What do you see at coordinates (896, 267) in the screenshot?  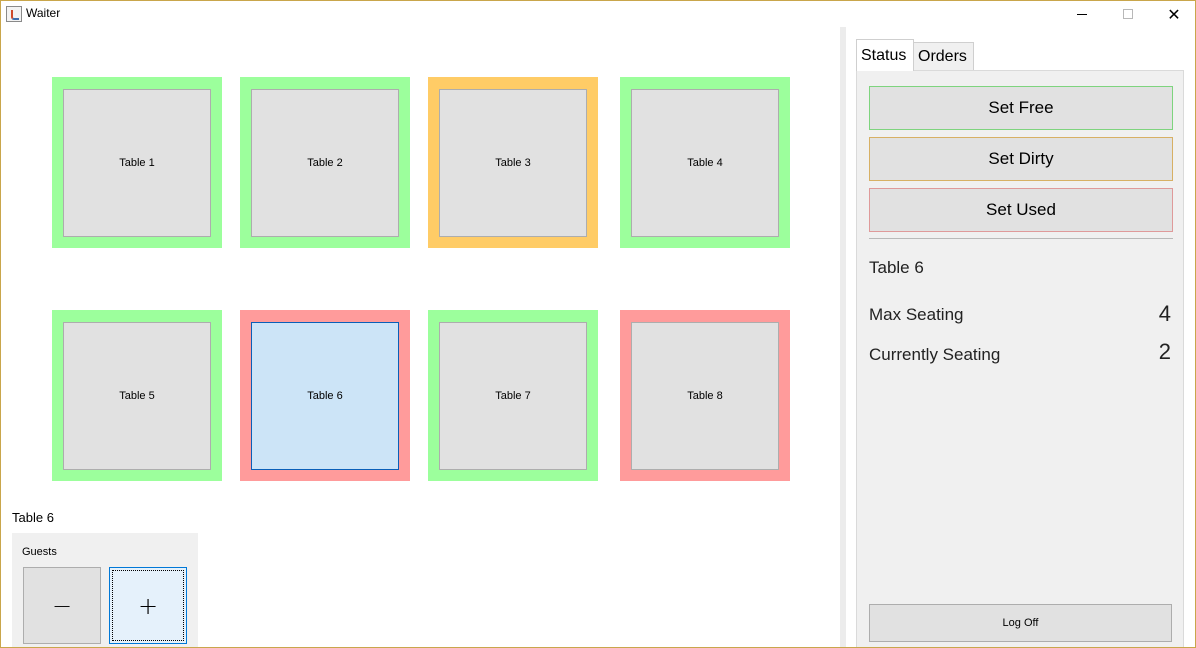 I see `table-name-label: Table 6` at bounding box center [896, 267].